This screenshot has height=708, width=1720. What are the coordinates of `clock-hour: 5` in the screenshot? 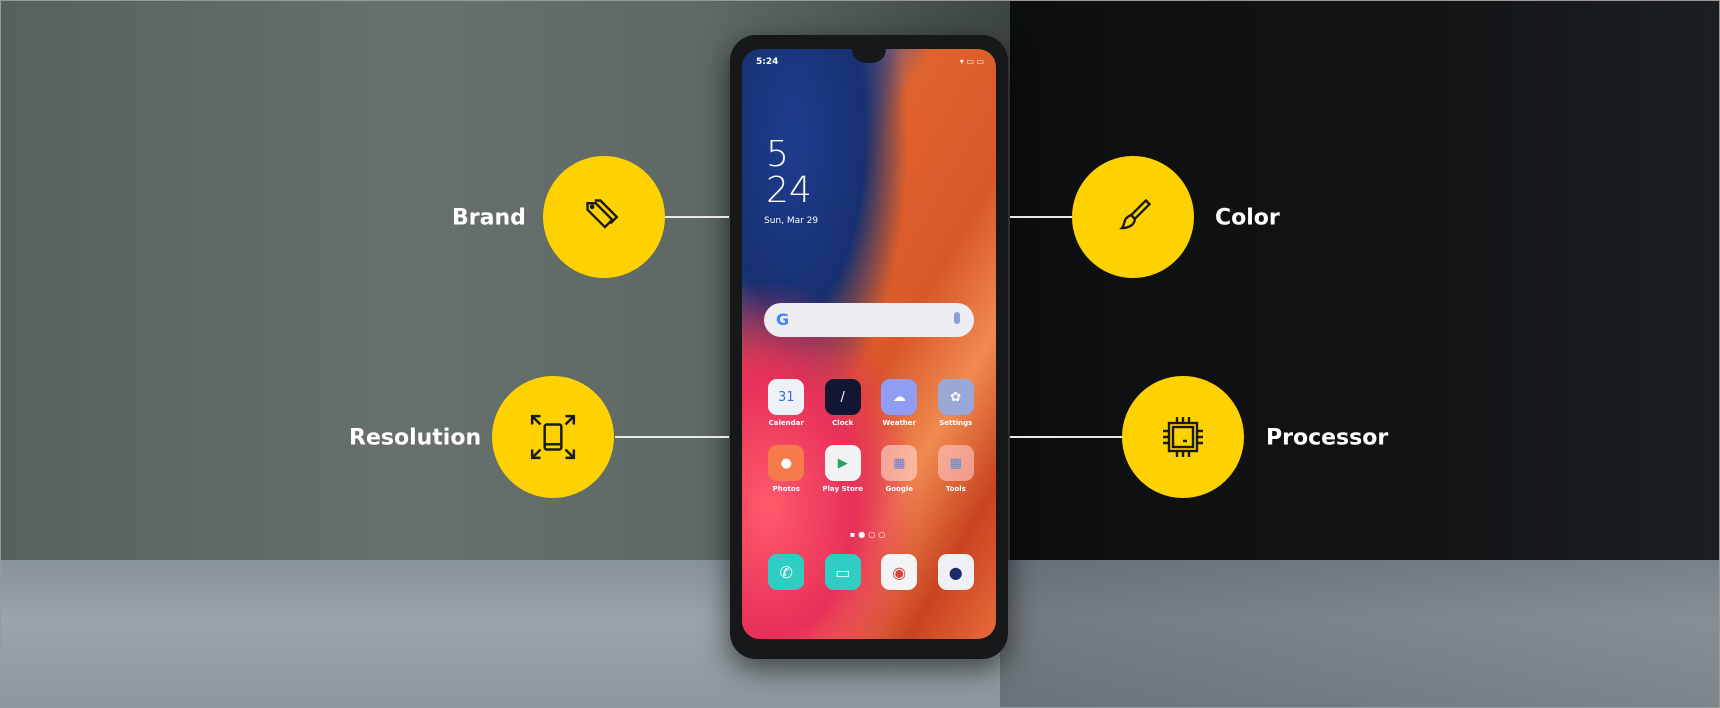 It's located at (777, 154).